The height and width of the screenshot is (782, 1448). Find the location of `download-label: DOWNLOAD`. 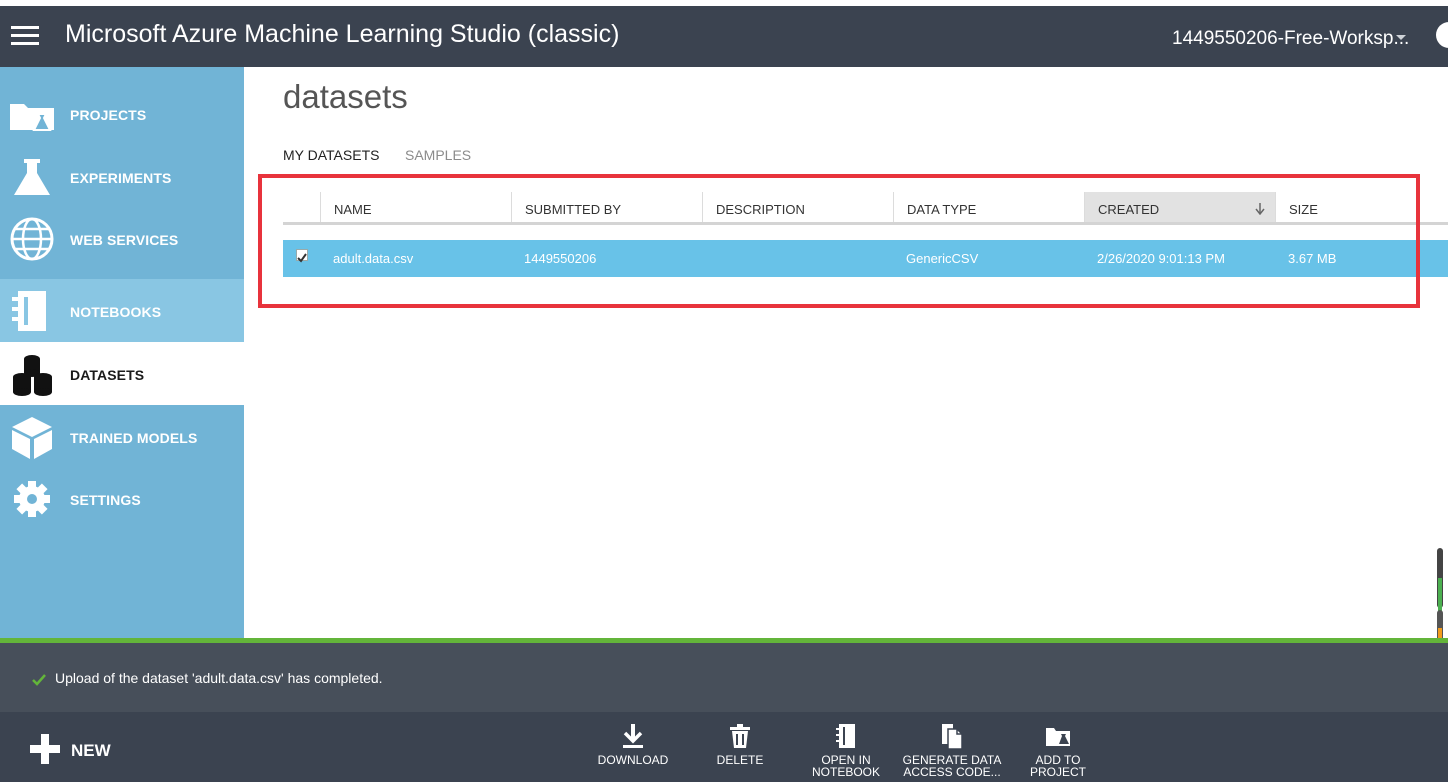

download-label: DOWNLOAD is located at coordinates (633, 760).